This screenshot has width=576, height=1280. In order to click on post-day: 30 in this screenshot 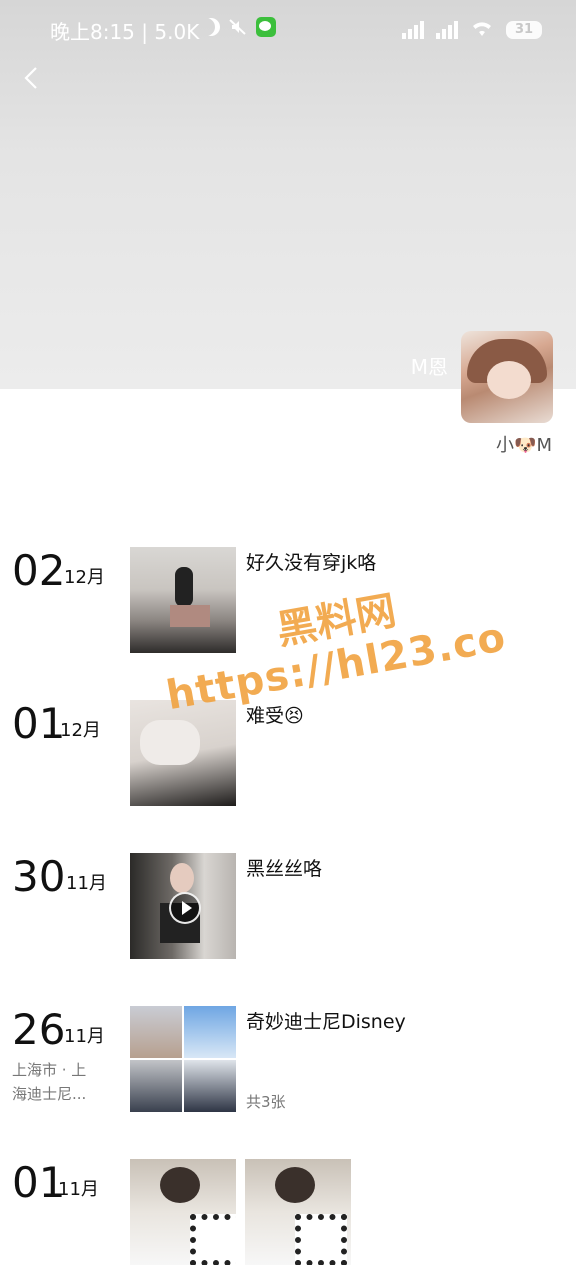, I will do `click(39, 876)`.